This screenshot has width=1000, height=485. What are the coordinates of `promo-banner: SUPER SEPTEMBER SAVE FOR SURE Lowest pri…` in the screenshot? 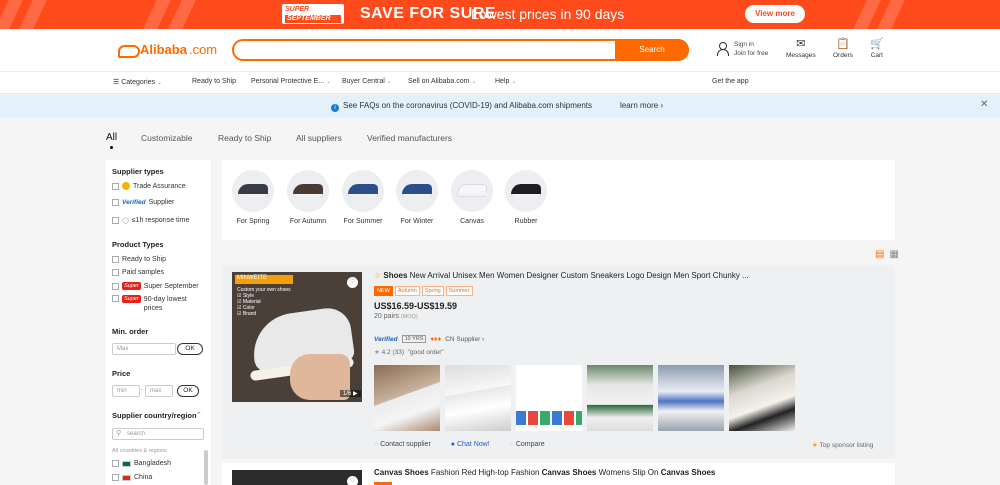 It's located at (500, 14).